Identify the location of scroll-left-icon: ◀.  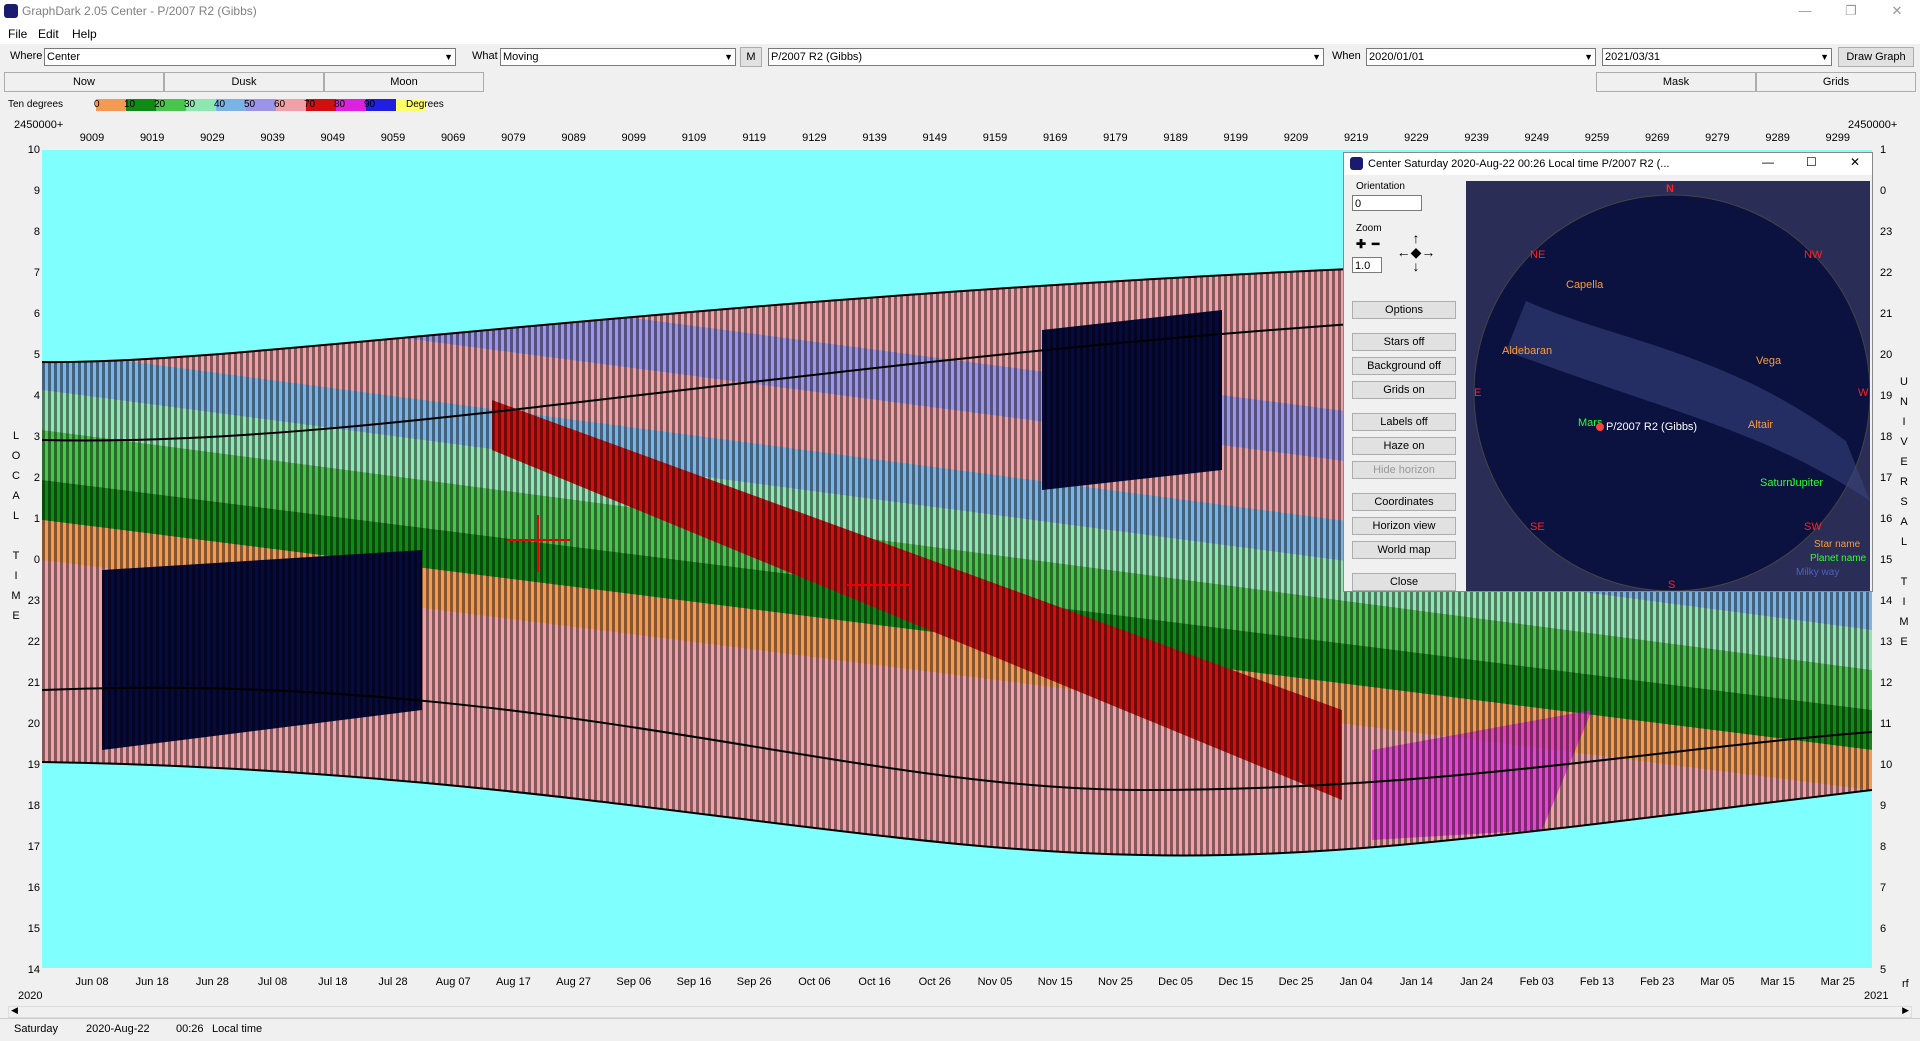
(14, 1010).